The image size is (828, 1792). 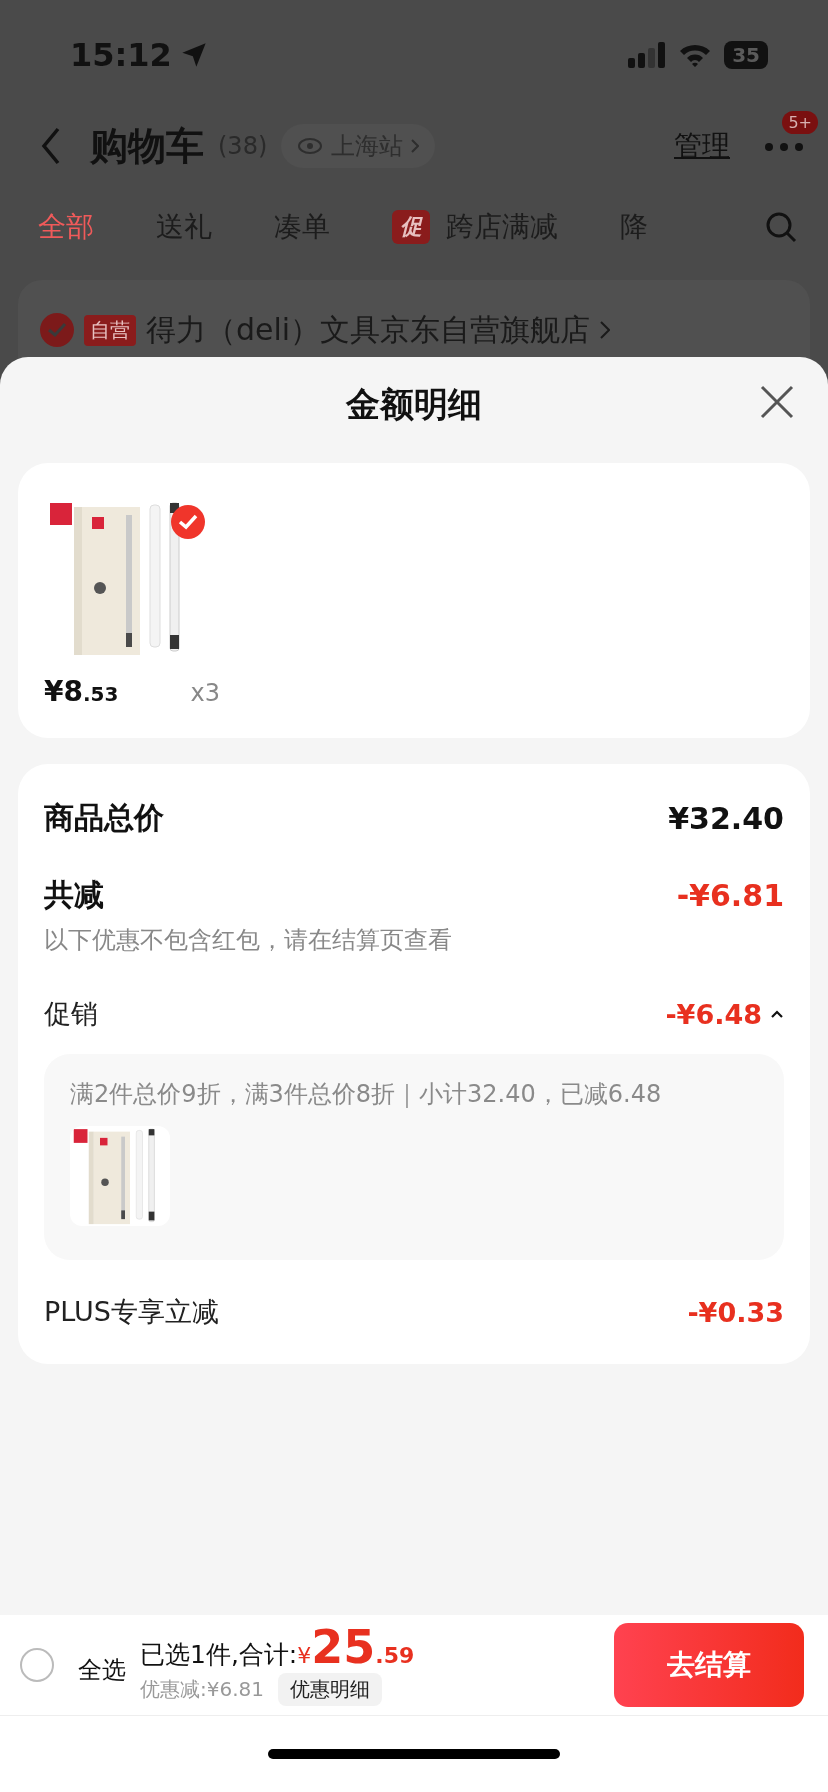 I want to click on self-operated-tag: 自营, so click(x=110, y=330).